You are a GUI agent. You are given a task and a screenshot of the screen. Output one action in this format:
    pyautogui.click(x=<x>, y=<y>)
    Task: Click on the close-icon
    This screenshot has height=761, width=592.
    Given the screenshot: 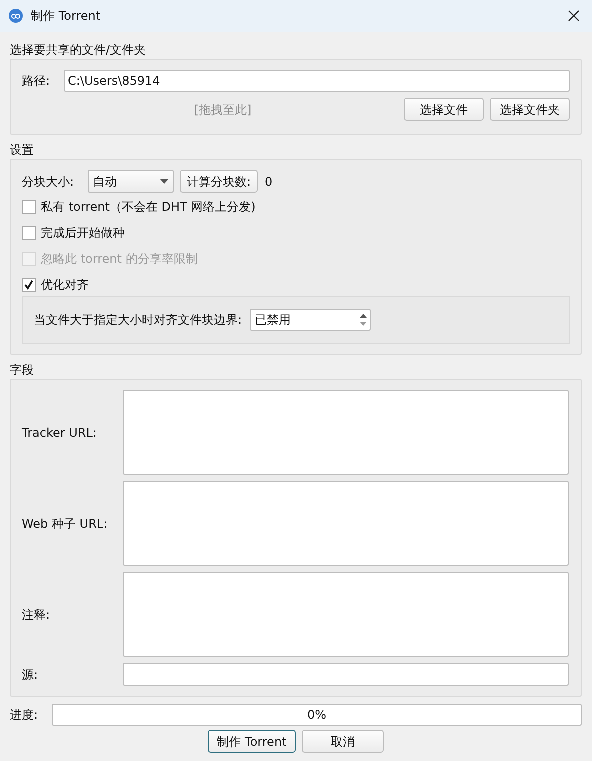 What is the action you would take?
    pyautogui.click(x=574, y=16)
    